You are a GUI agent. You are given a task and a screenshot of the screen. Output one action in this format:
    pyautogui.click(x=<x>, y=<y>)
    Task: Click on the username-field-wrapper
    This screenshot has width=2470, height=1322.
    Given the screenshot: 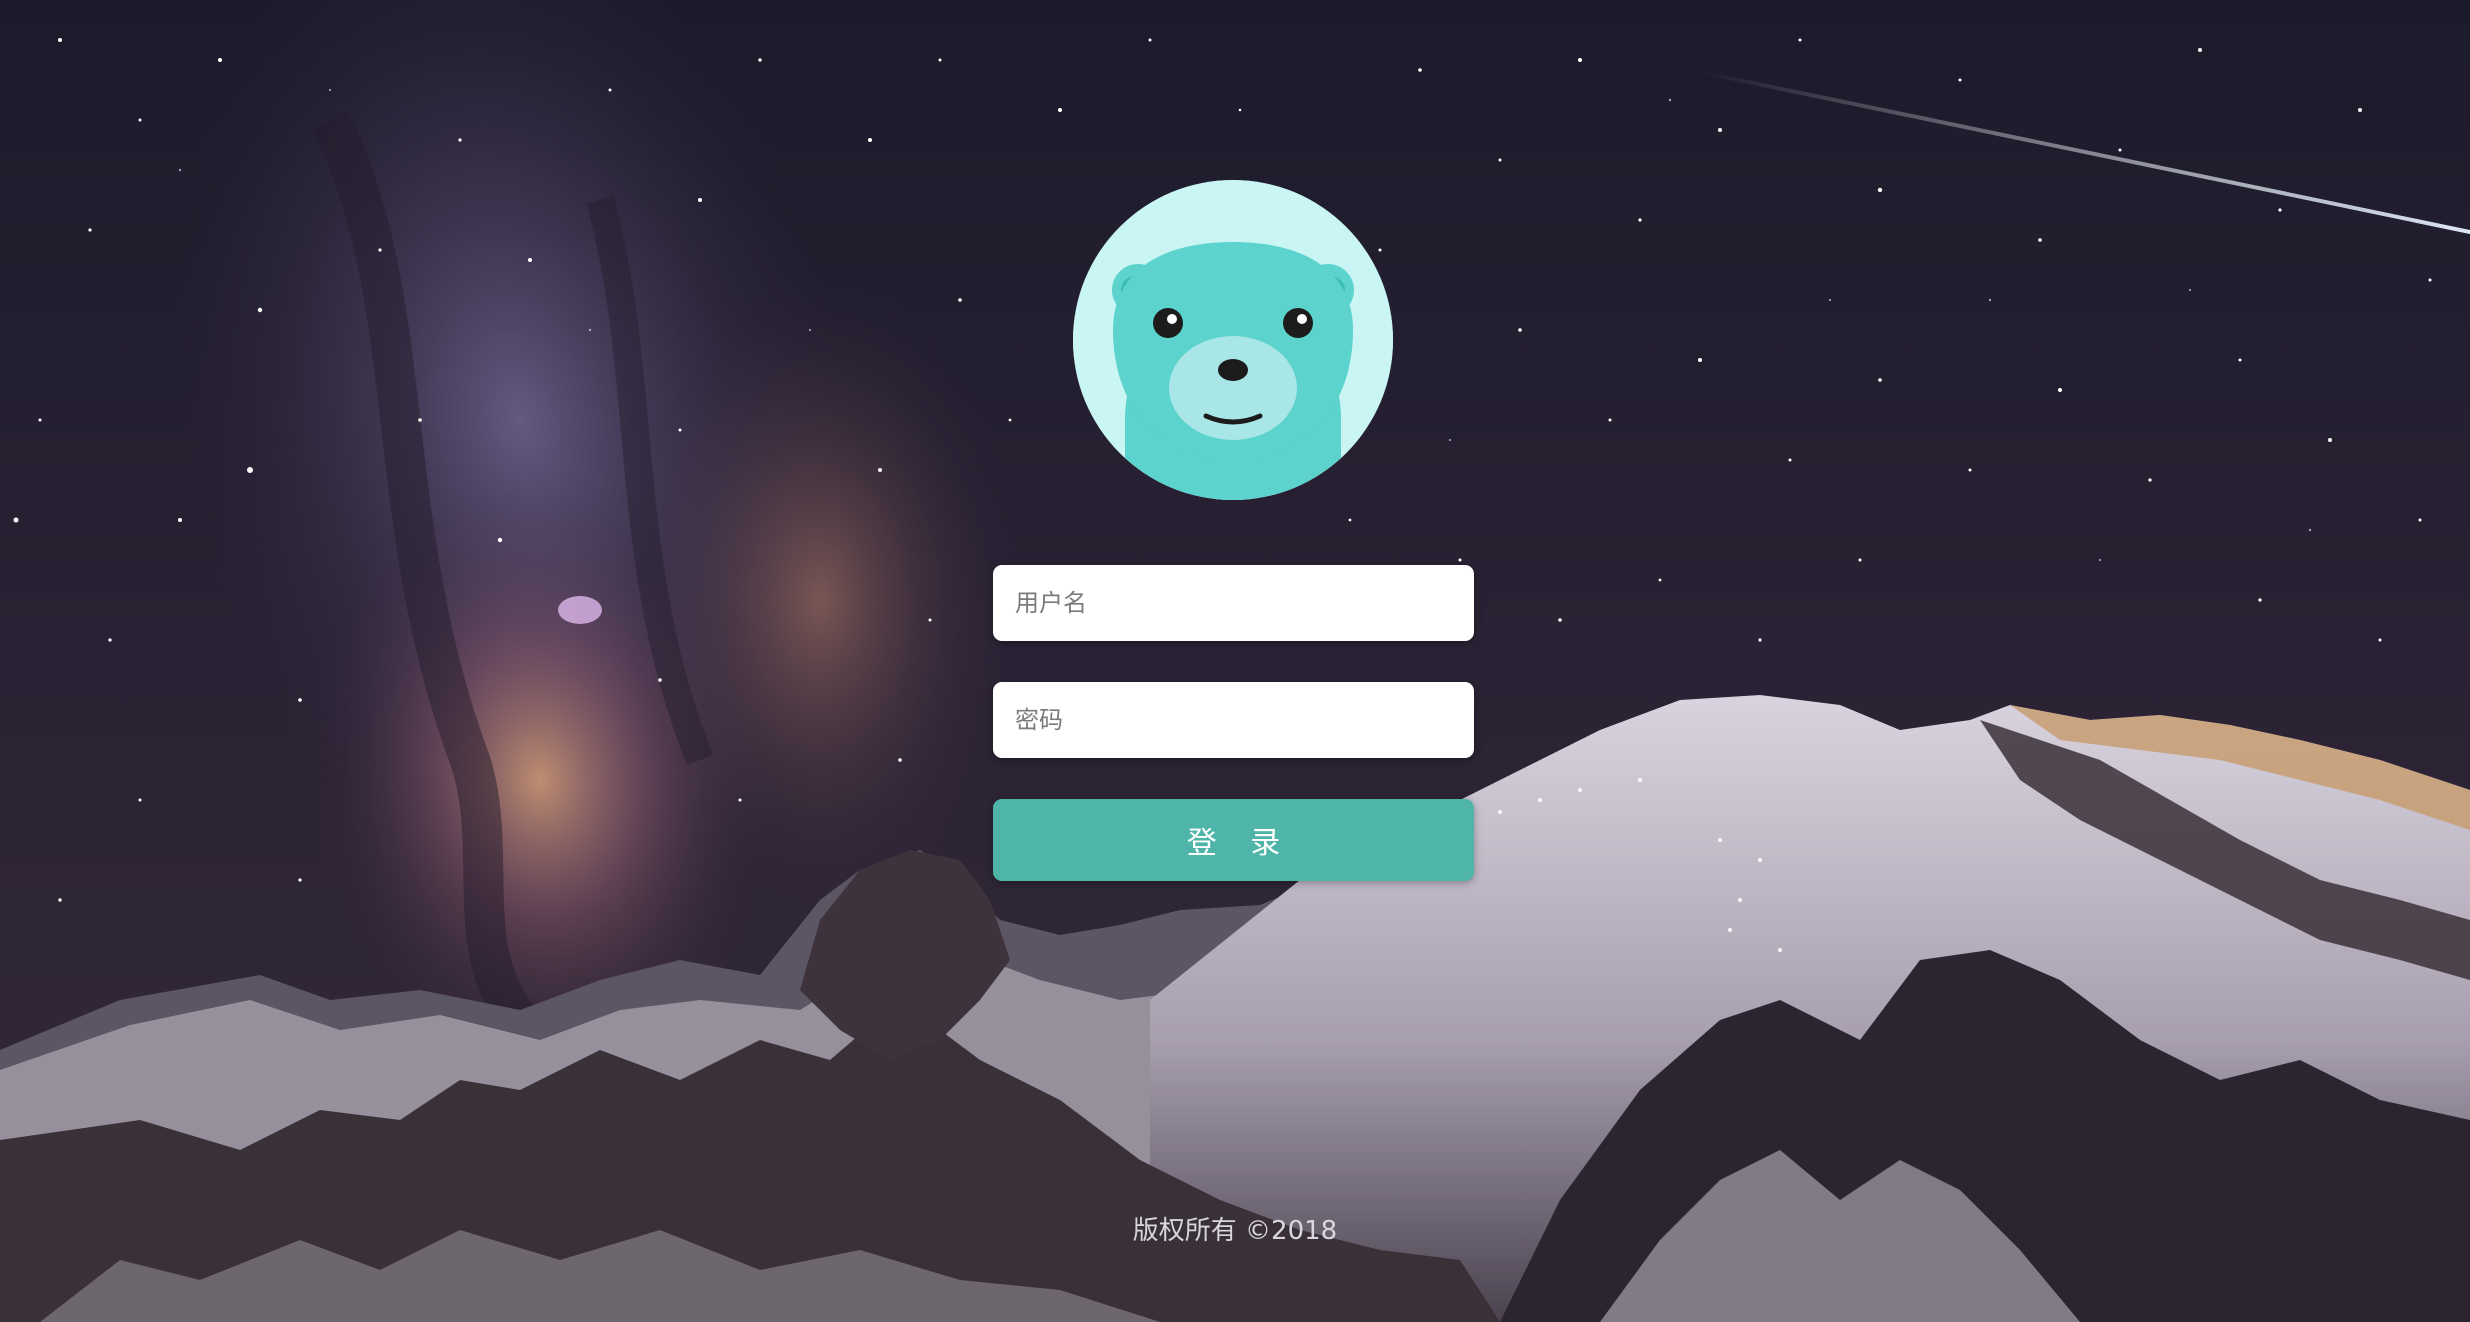 What is the action you would take?
    pyautogui.click(x=1233, y=603)
    